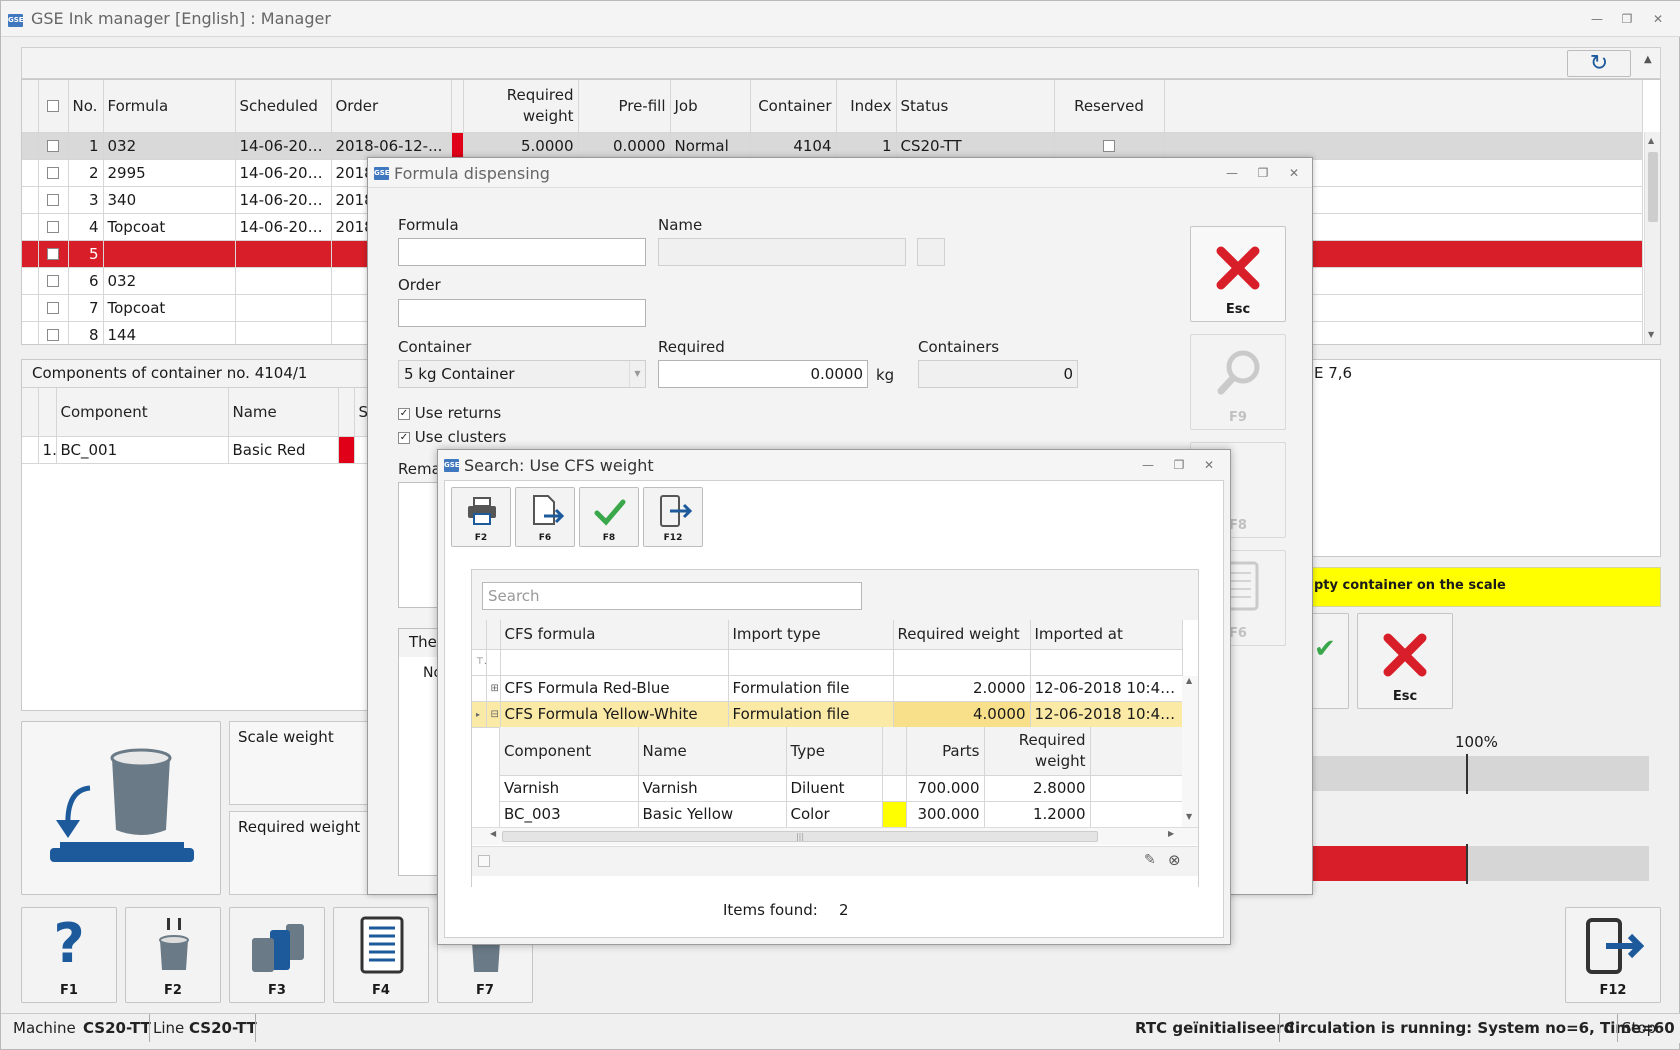 The width and height of the screenshot is (1680, 1050). Describe the element at coordinates (673, 517) in the screenshot. I see `exit-button: F12` at that location.